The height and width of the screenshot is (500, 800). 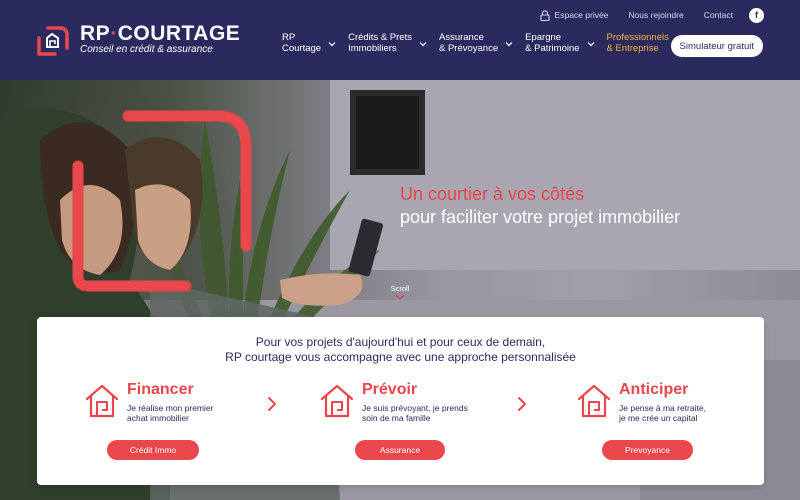 What do you see at coordinates (160, 389) in the screenshot?
I see `service-title: Financer` at bounding box center [160, 389].